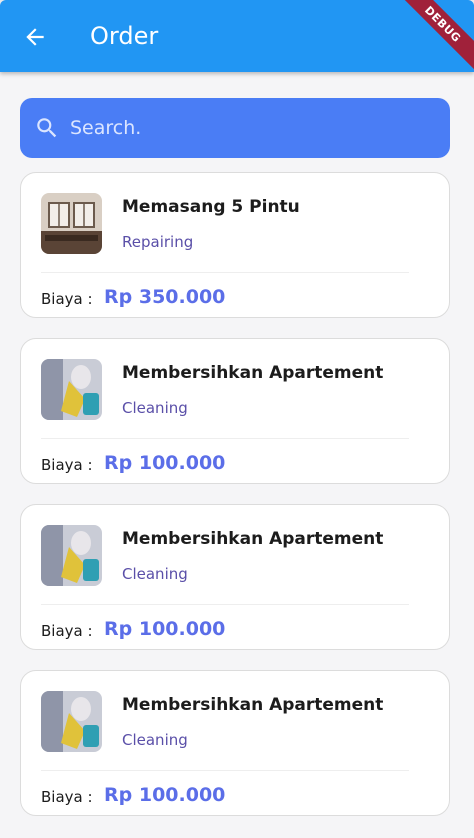 This screenshot has width=474, height=838. I want to click on search-placeholder: Search., so click(106, 128).